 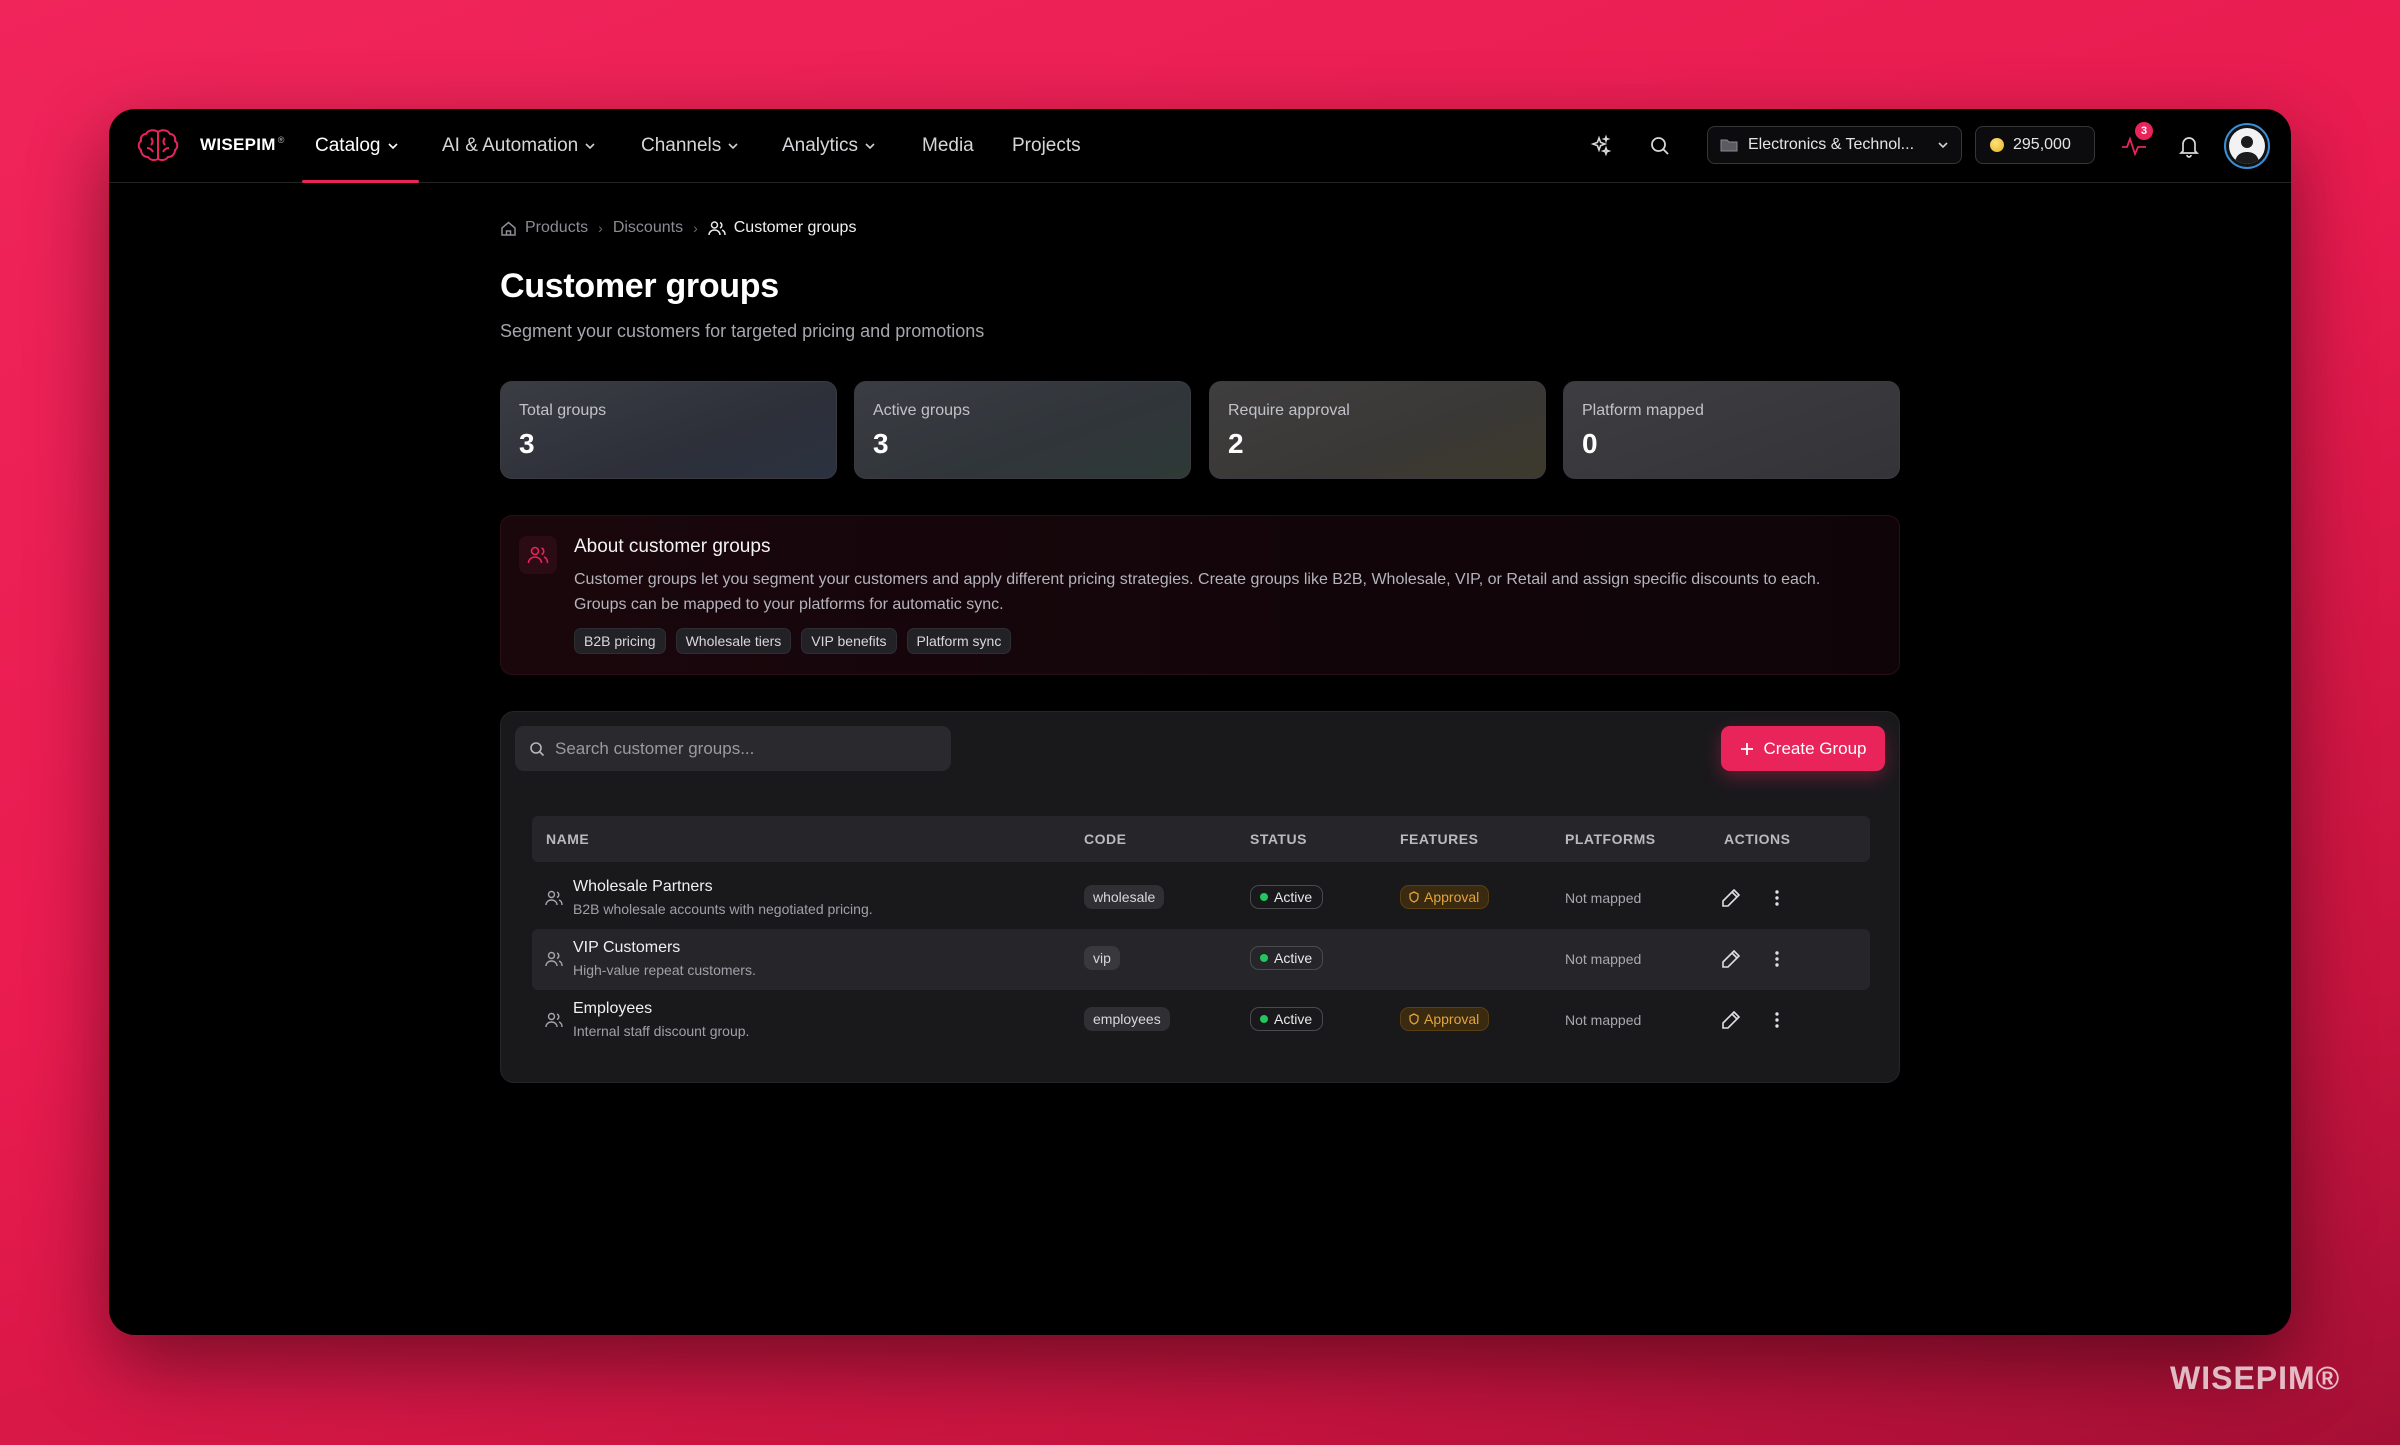 I want to click on coin-icon, so click(x=1997, y=145).